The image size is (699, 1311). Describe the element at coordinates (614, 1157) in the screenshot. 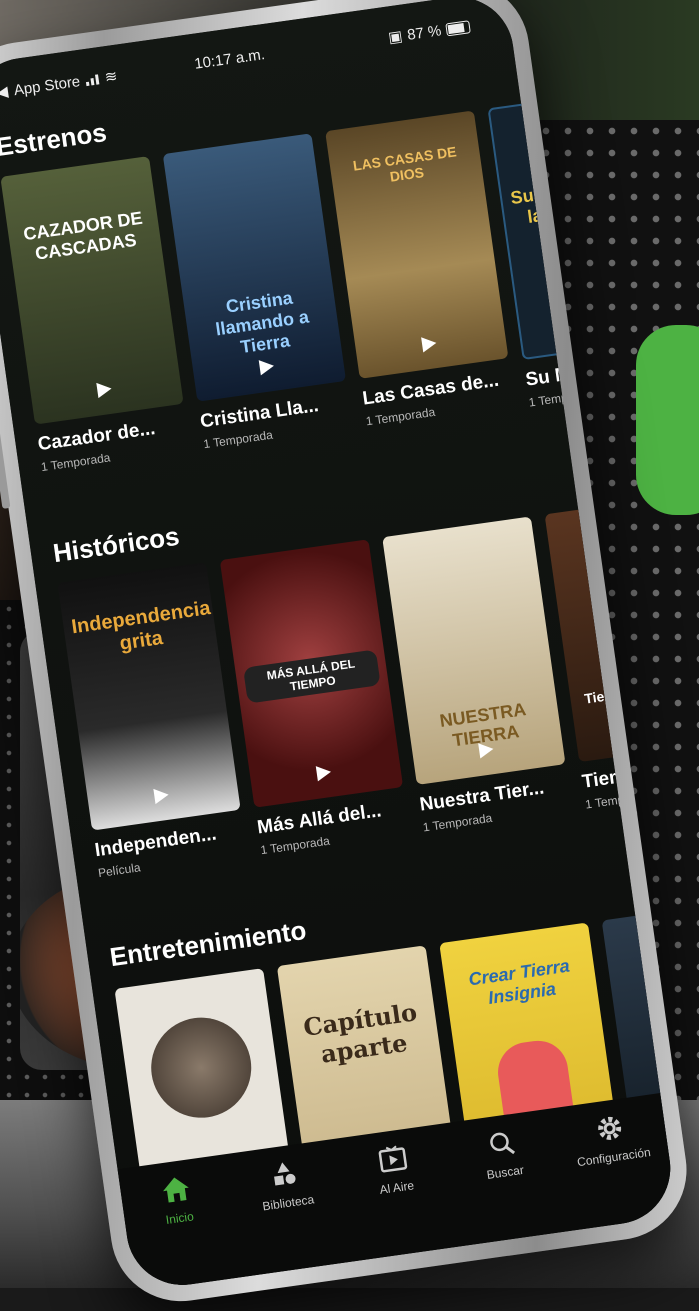

I see `tab-label: Configuración` at that location.